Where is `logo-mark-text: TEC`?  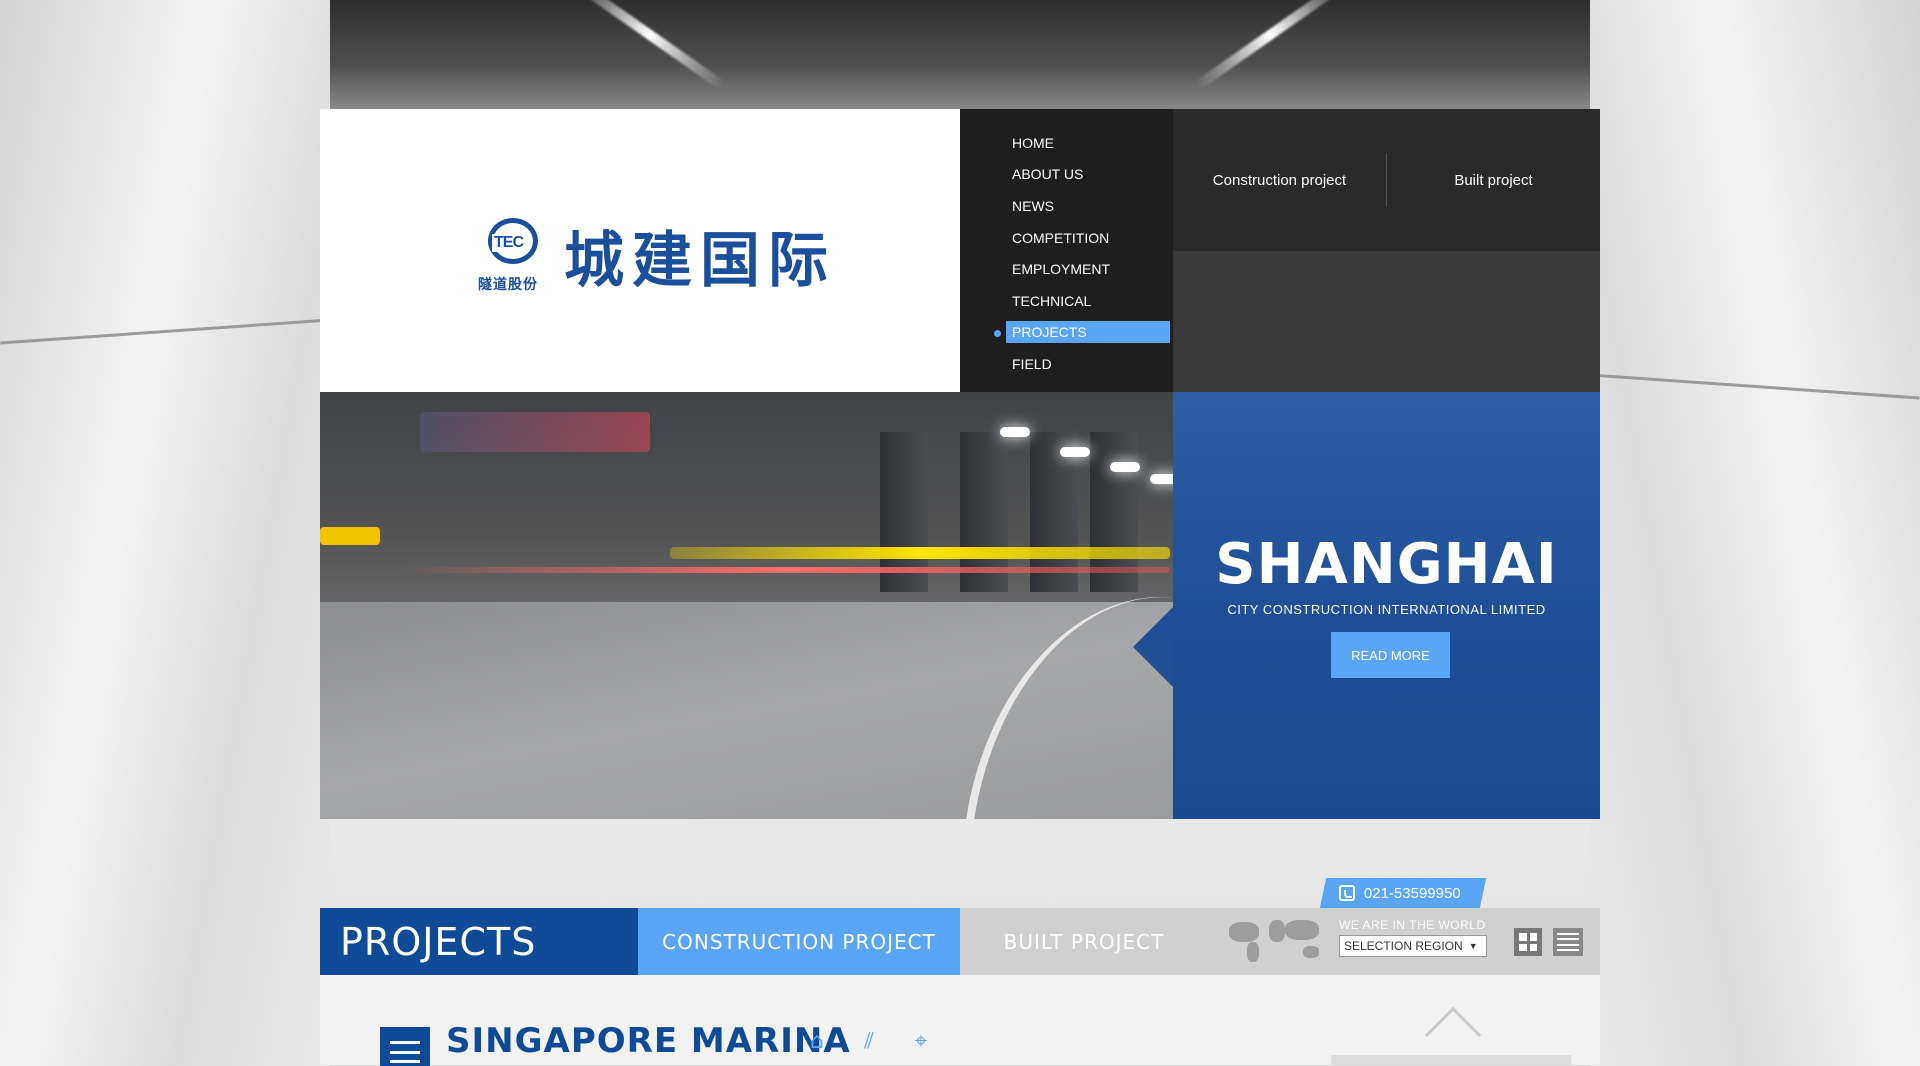
logo-mark-text: TEC is located at coordinates (508, 242).